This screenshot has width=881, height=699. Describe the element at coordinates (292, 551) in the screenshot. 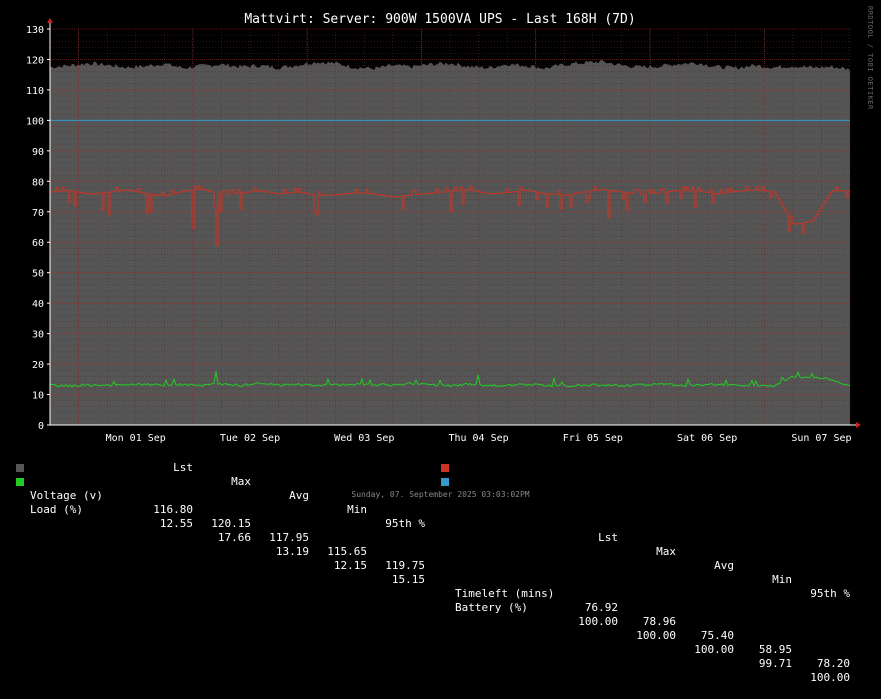

I see `load-avg: 13.19` at that location.